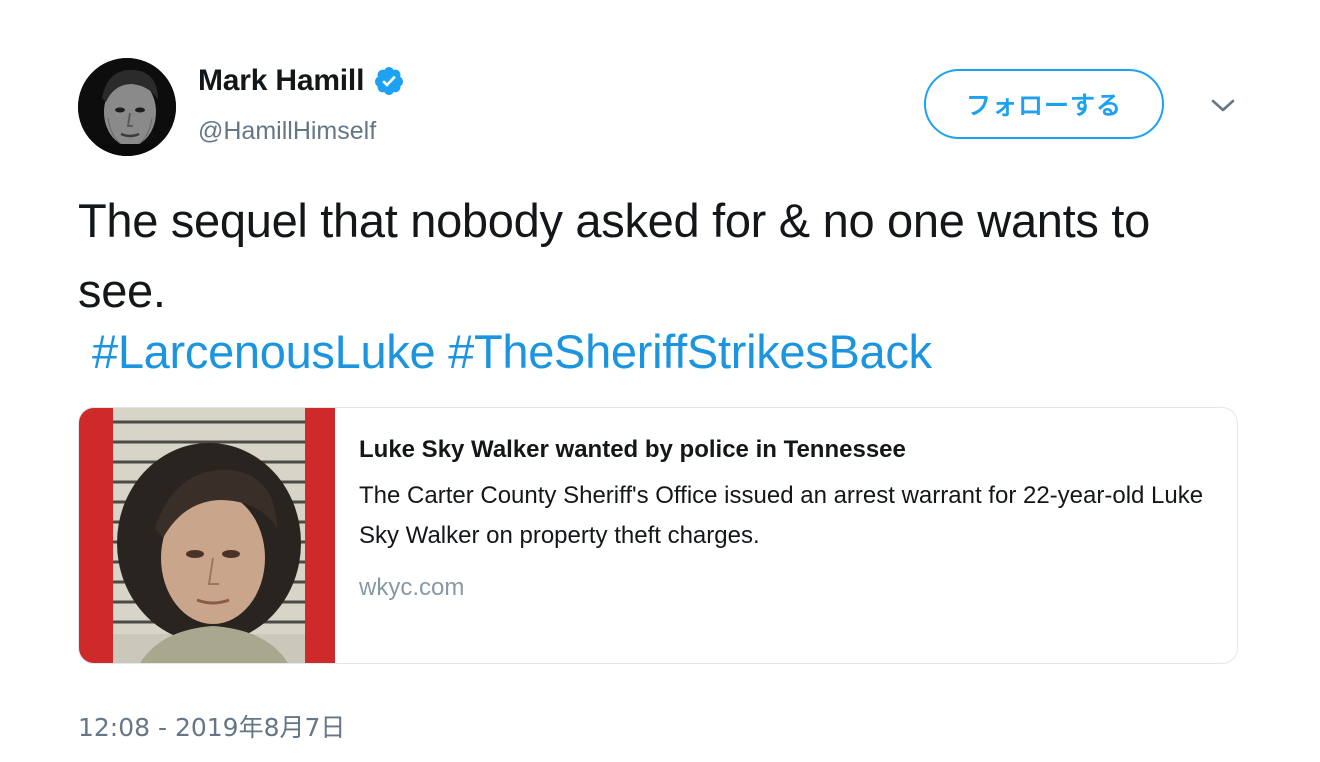  Describe the element at coordinates (281, 81) in the screenshot. I see `display-name: Mark Hamill` at that location.